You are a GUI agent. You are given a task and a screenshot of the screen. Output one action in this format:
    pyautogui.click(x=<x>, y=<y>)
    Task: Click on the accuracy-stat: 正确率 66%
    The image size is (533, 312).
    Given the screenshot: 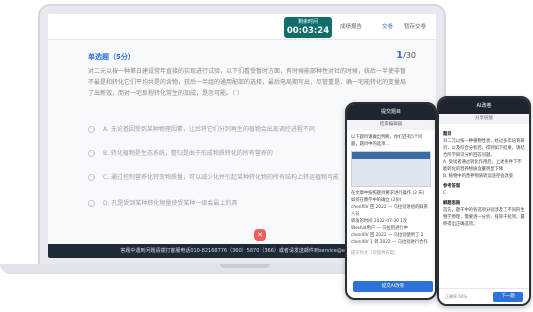 What is the action you would take?
    pyautogui.click(x=456, y=296)
    